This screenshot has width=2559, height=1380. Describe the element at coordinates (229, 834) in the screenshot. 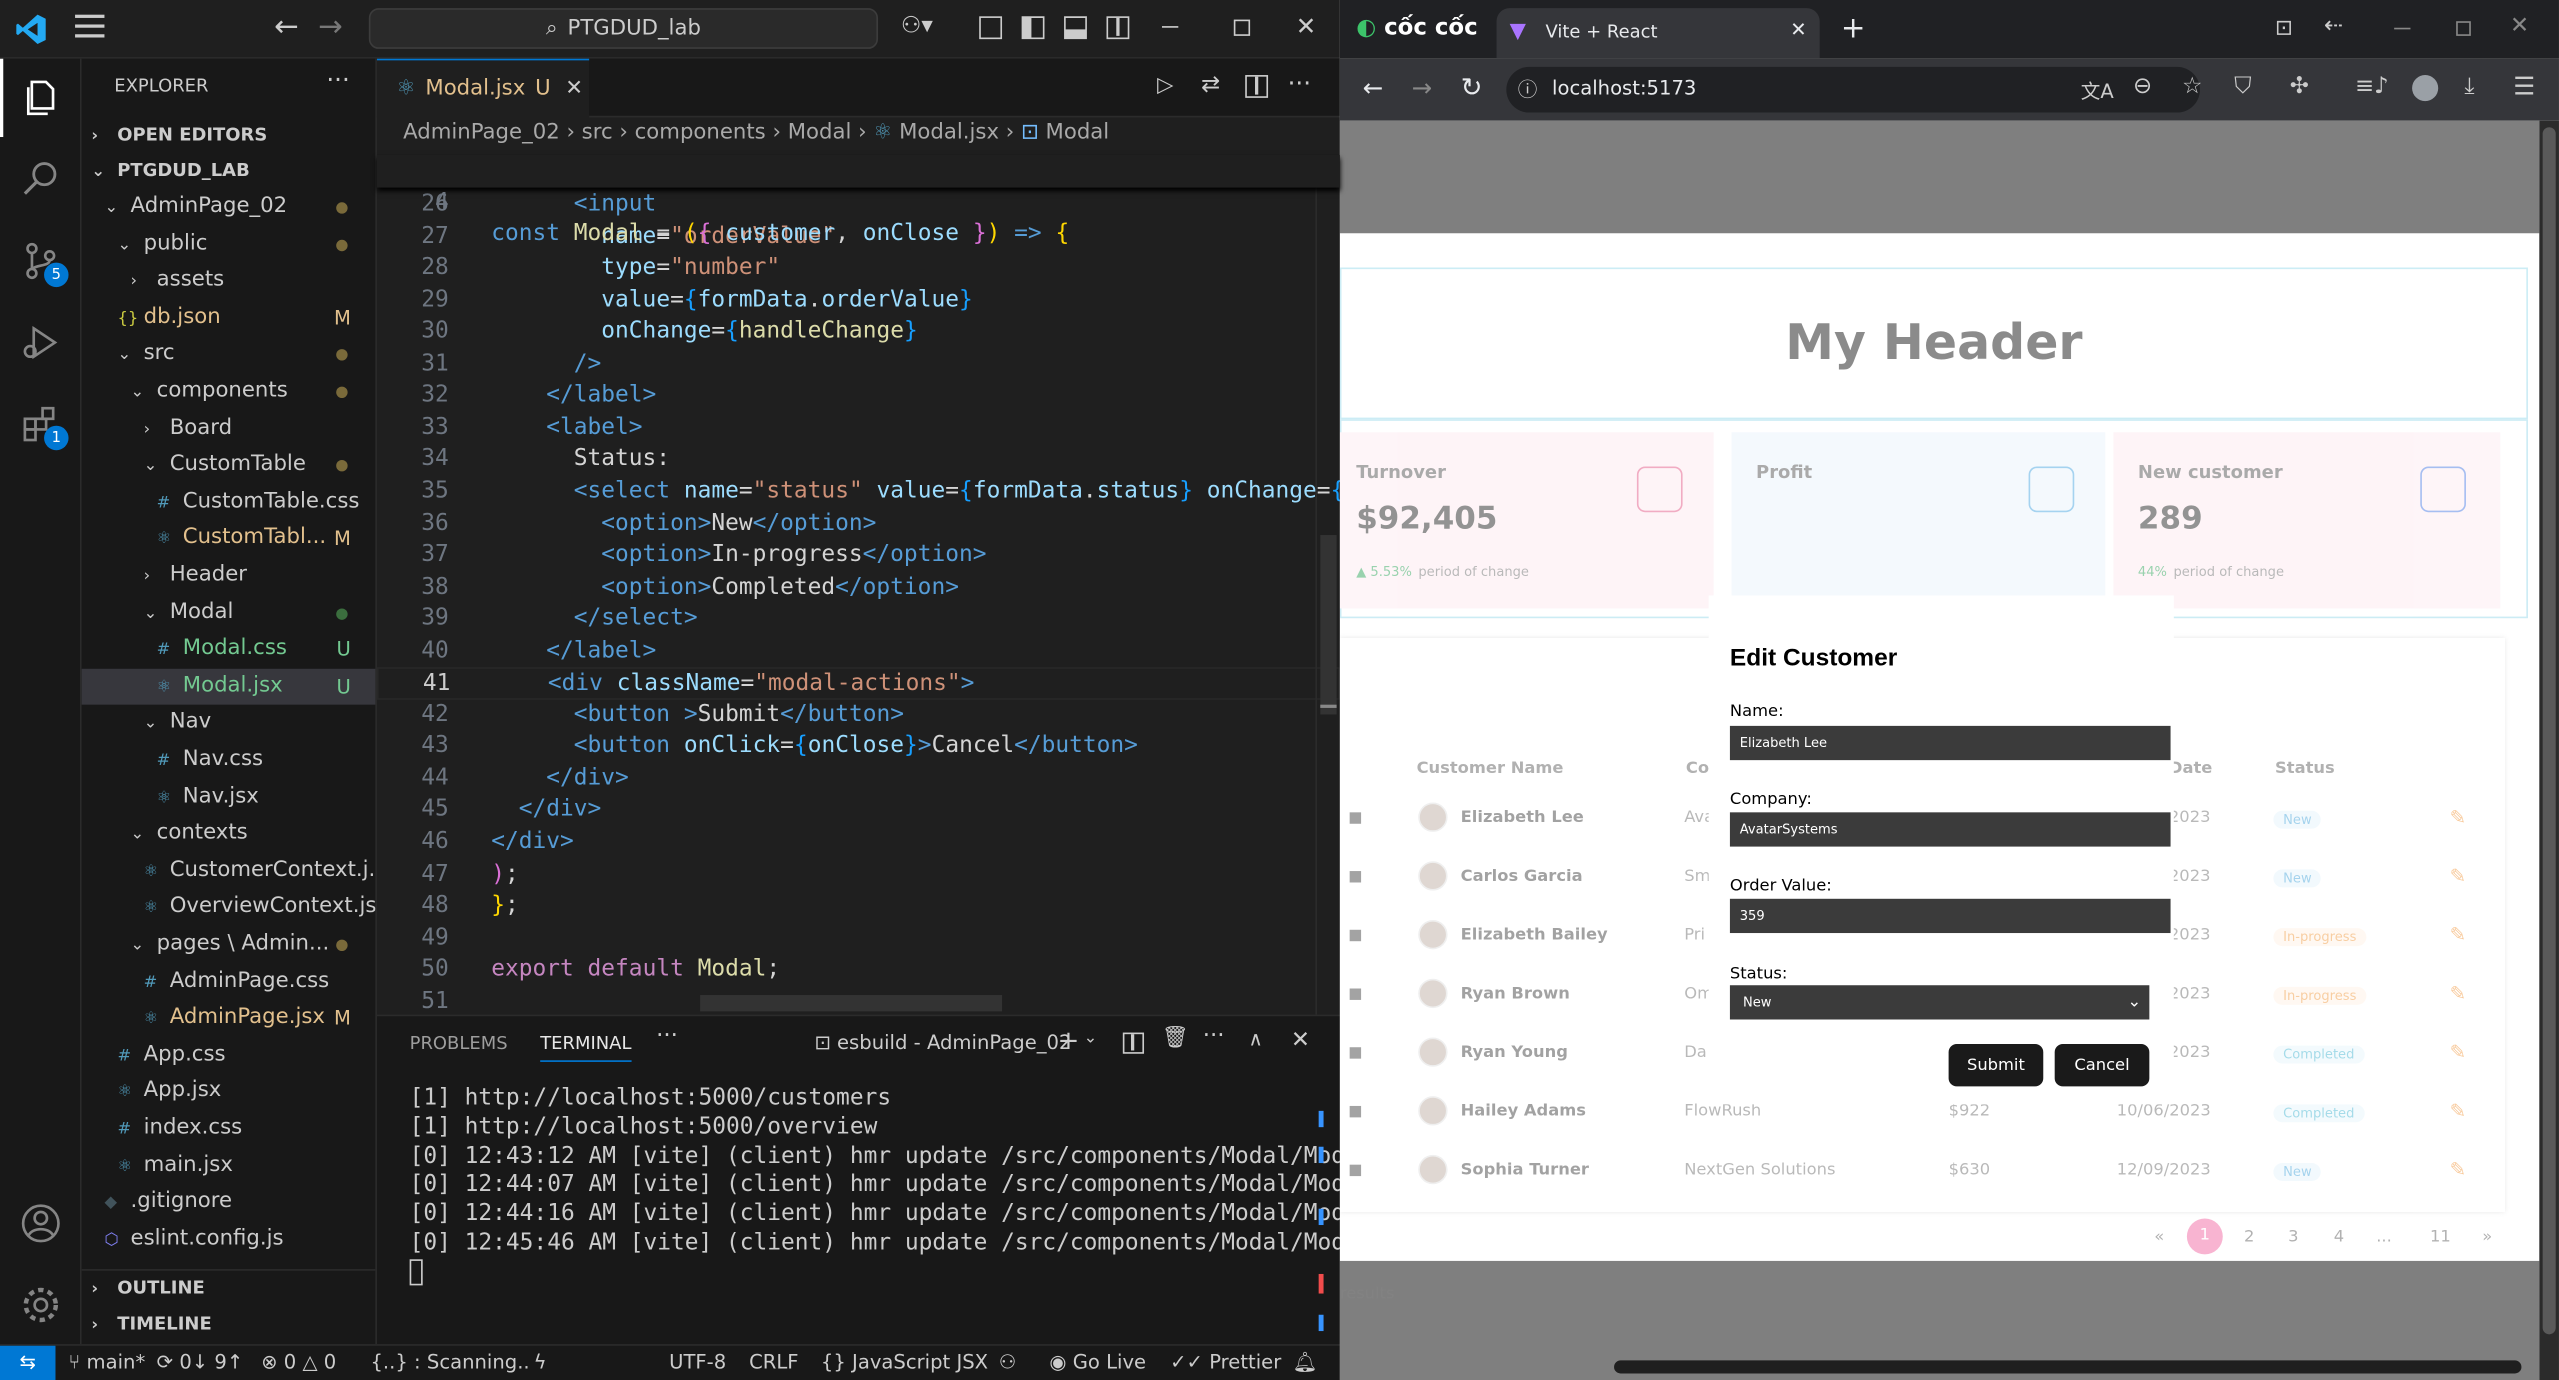

I see `tree-item: ⌄ contexts` at that location.